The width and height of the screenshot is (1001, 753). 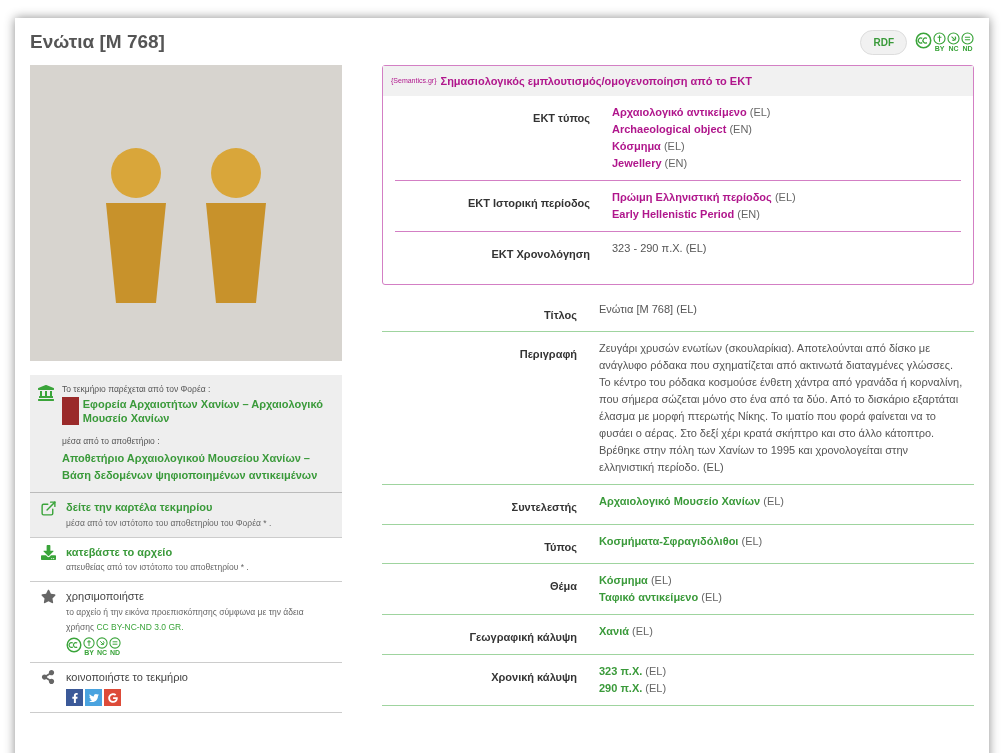 I want to click on facebook-icon, so click(x=74, y=697).